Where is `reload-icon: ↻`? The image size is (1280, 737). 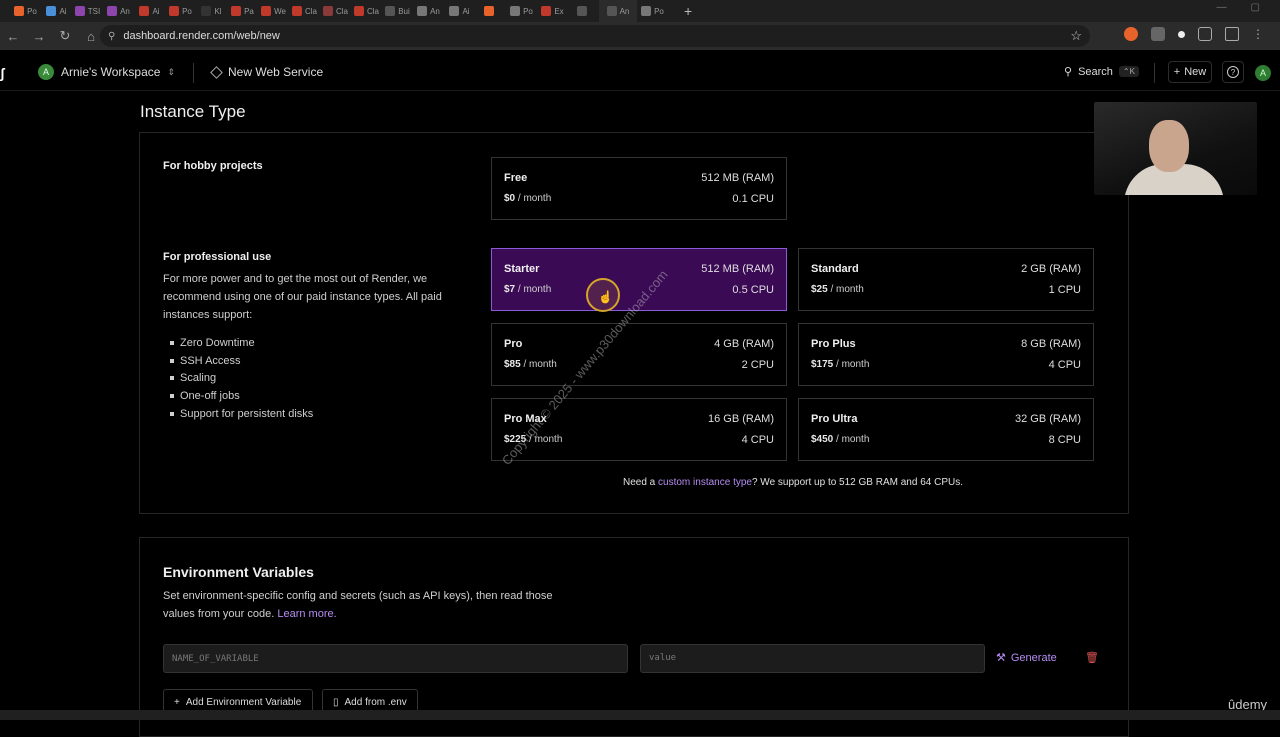 reload-icon: ↻ is located at coordinates (65, 36).